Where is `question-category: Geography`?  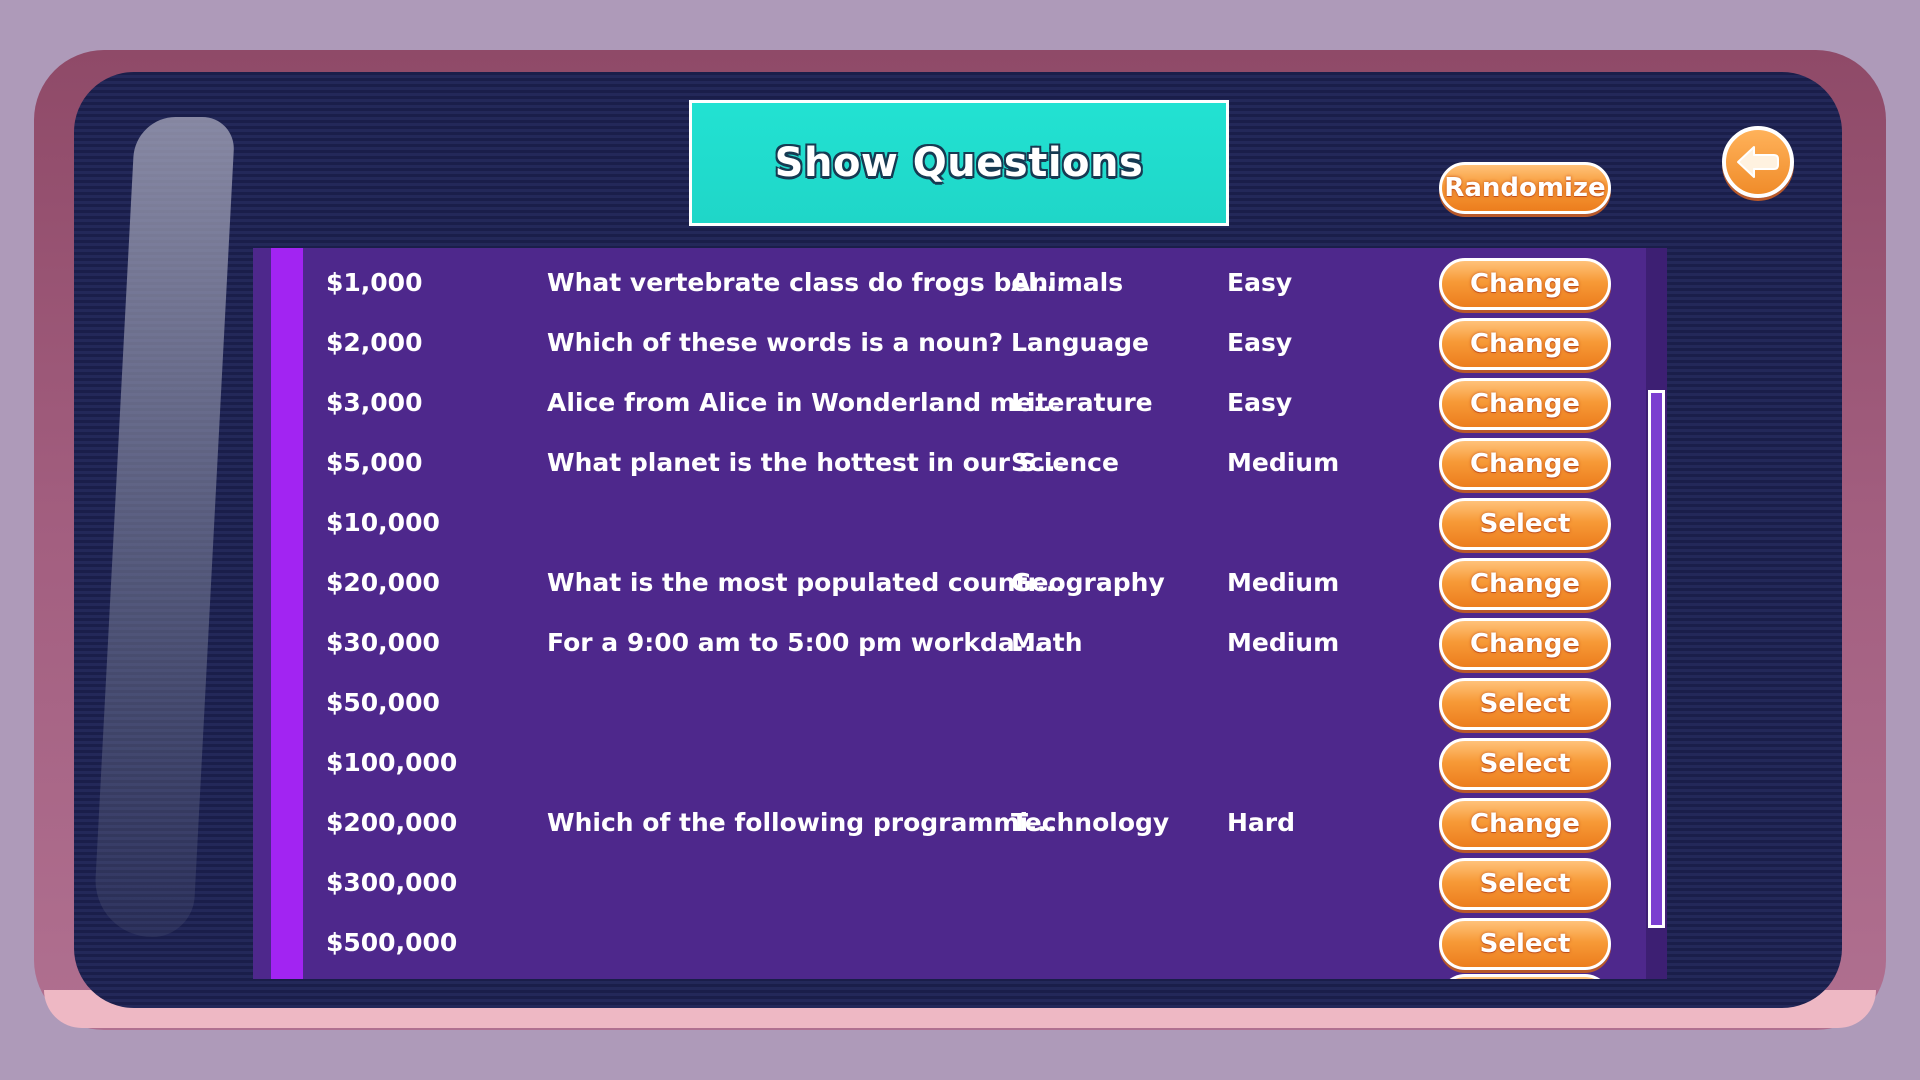 question-category: Geography is located at coordinates (1088, 582).